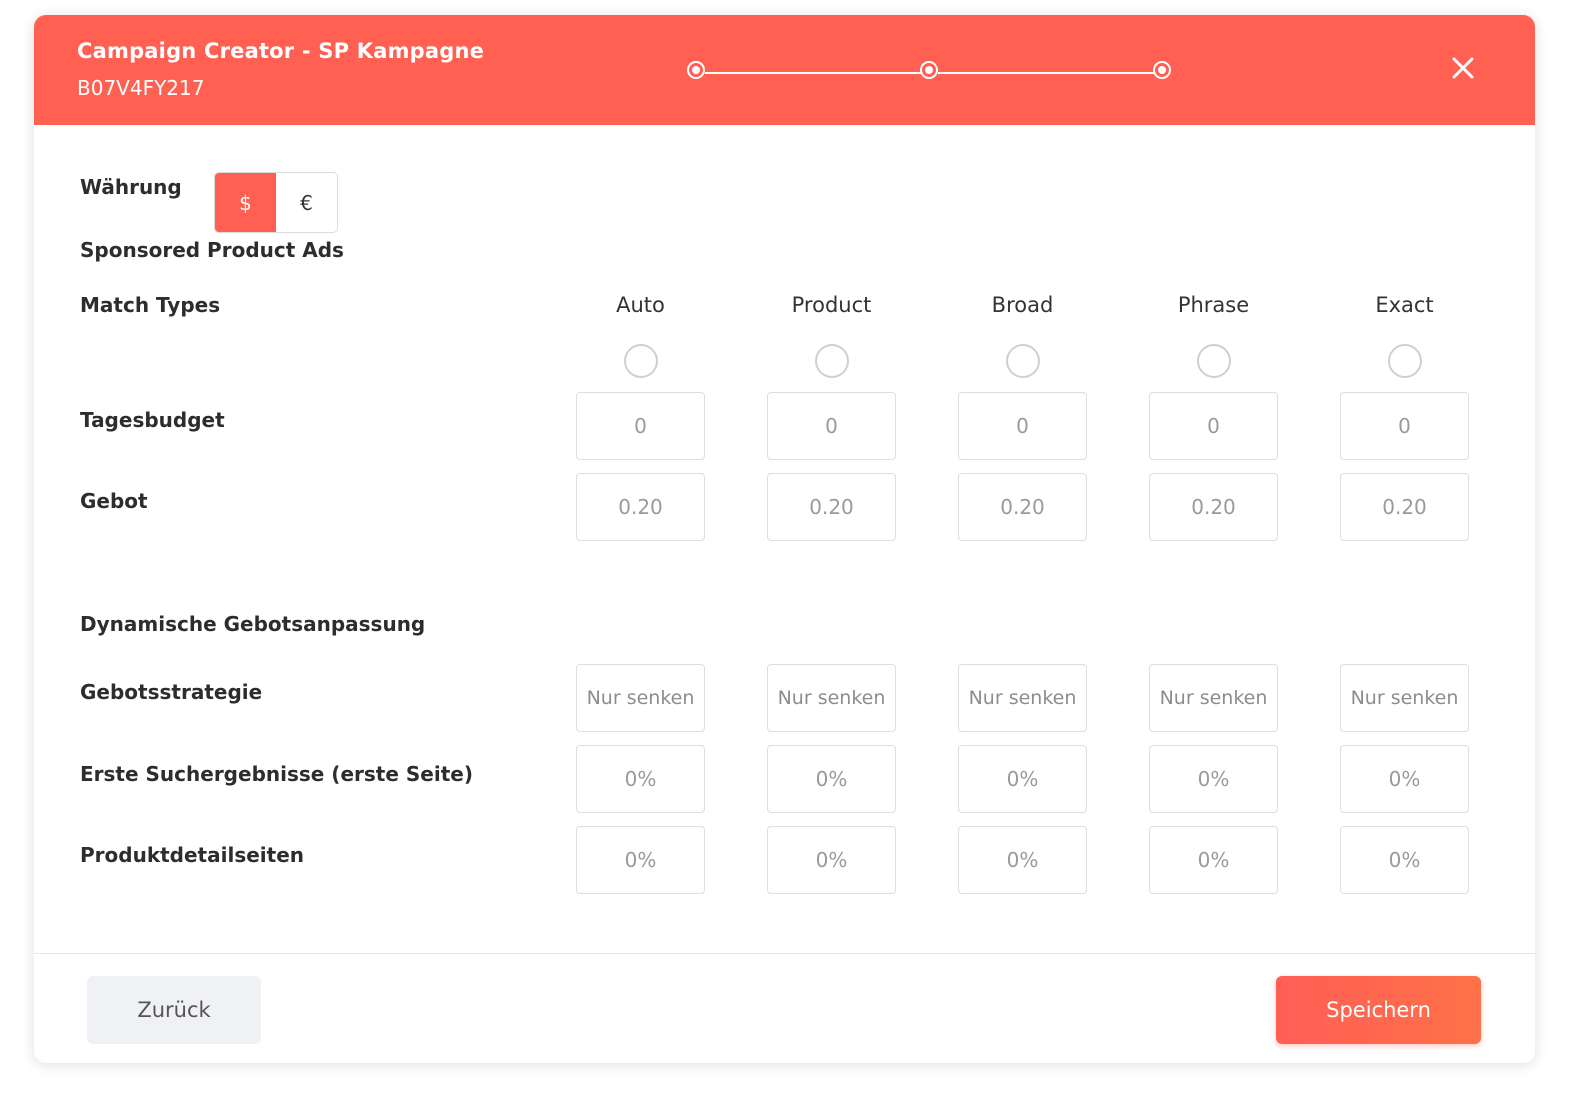 Image resolution: width=1575 pixels, height=1107 pixels. I want to click on close-icon, so click(1463, 68).